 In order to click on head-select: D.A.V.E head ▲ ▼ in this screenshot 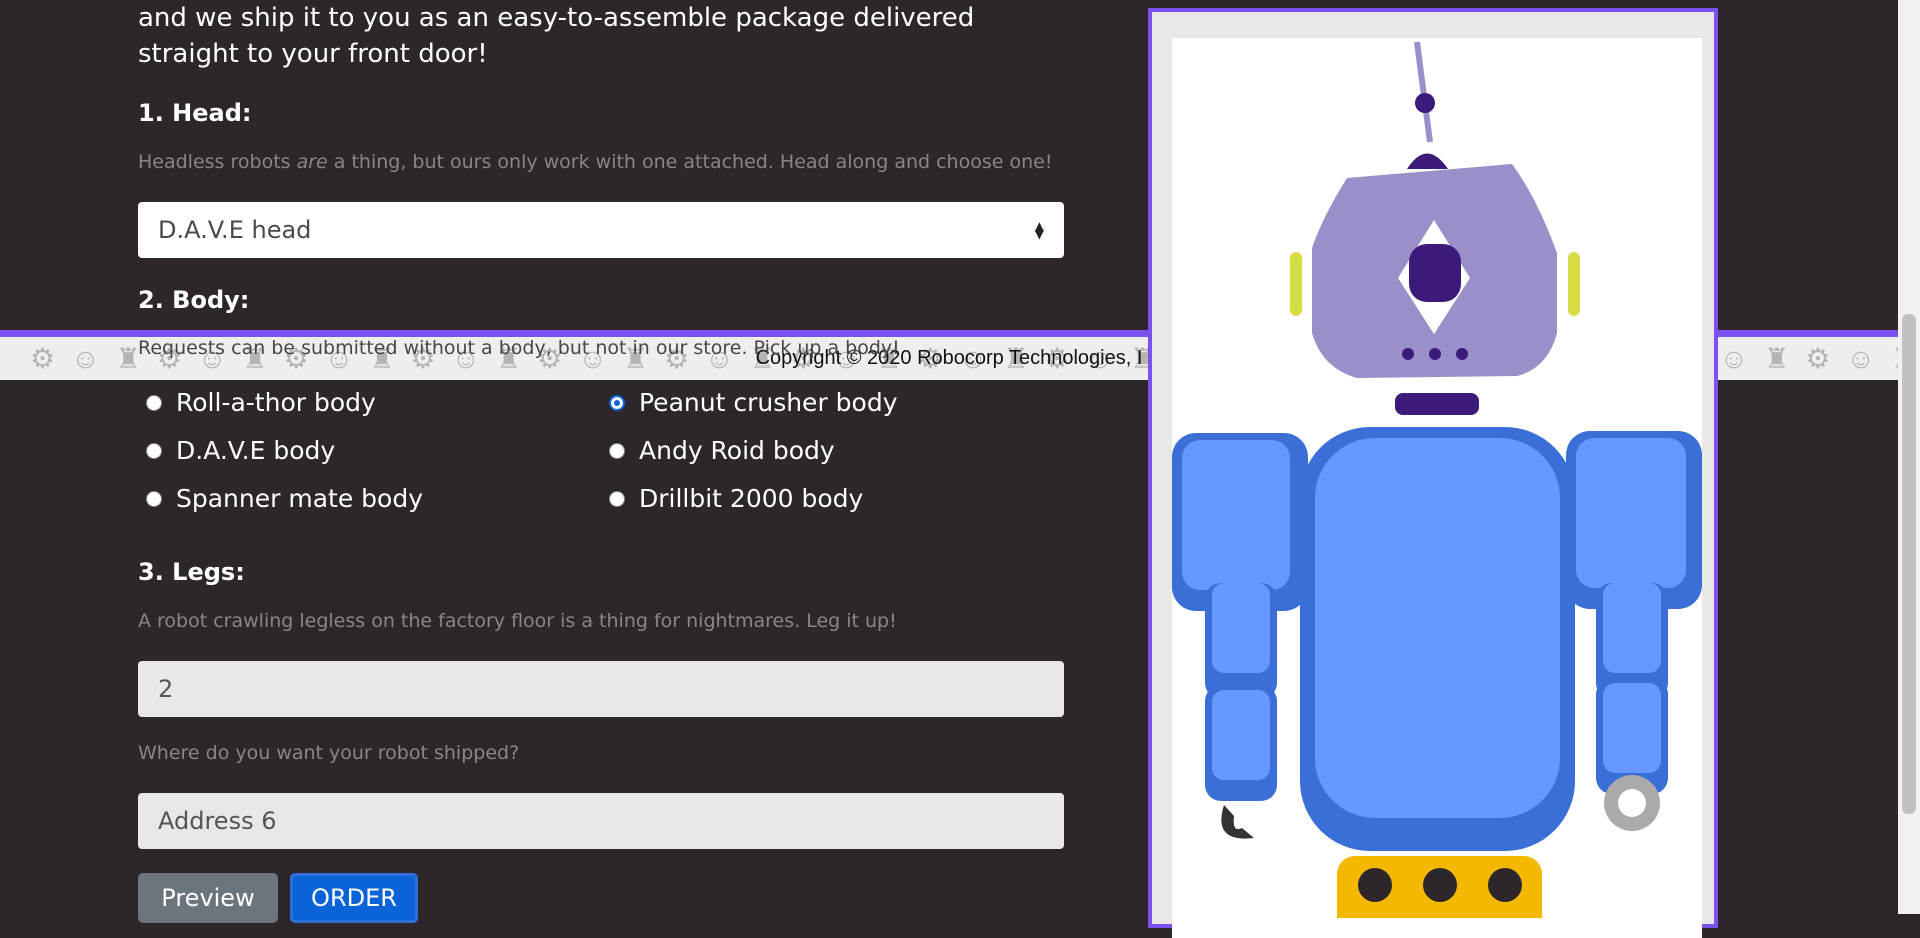, I will do `click(601, 230)`.